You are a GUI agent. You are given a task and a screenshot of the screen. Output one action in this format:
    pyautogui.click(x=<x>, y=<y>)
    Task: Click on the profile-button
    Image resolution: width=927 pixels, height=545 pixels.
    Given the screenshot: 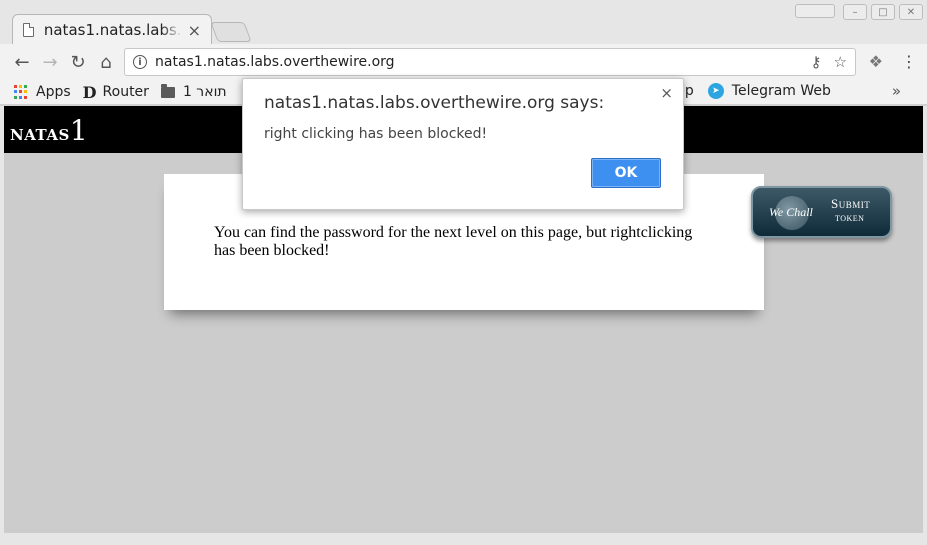 What is the action you would take?
    pyautogui.click(x=815, y=11)
    